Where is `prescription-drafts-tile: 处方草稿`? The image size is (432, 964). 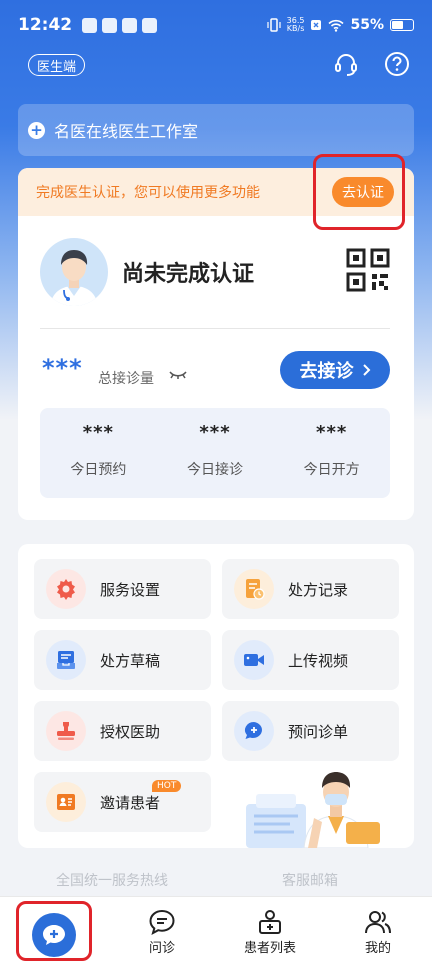 prescription-drafts-tile: 处方草稿 is located at coordinates (122, 660).